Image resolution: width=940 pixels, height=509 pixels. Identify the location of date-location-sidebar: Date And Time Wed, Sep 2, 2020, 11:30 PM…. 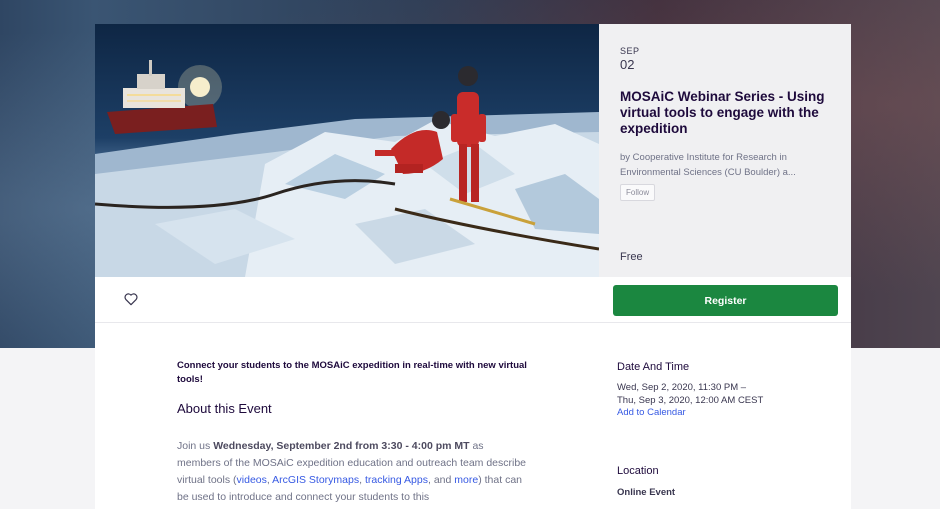
(722, 429).